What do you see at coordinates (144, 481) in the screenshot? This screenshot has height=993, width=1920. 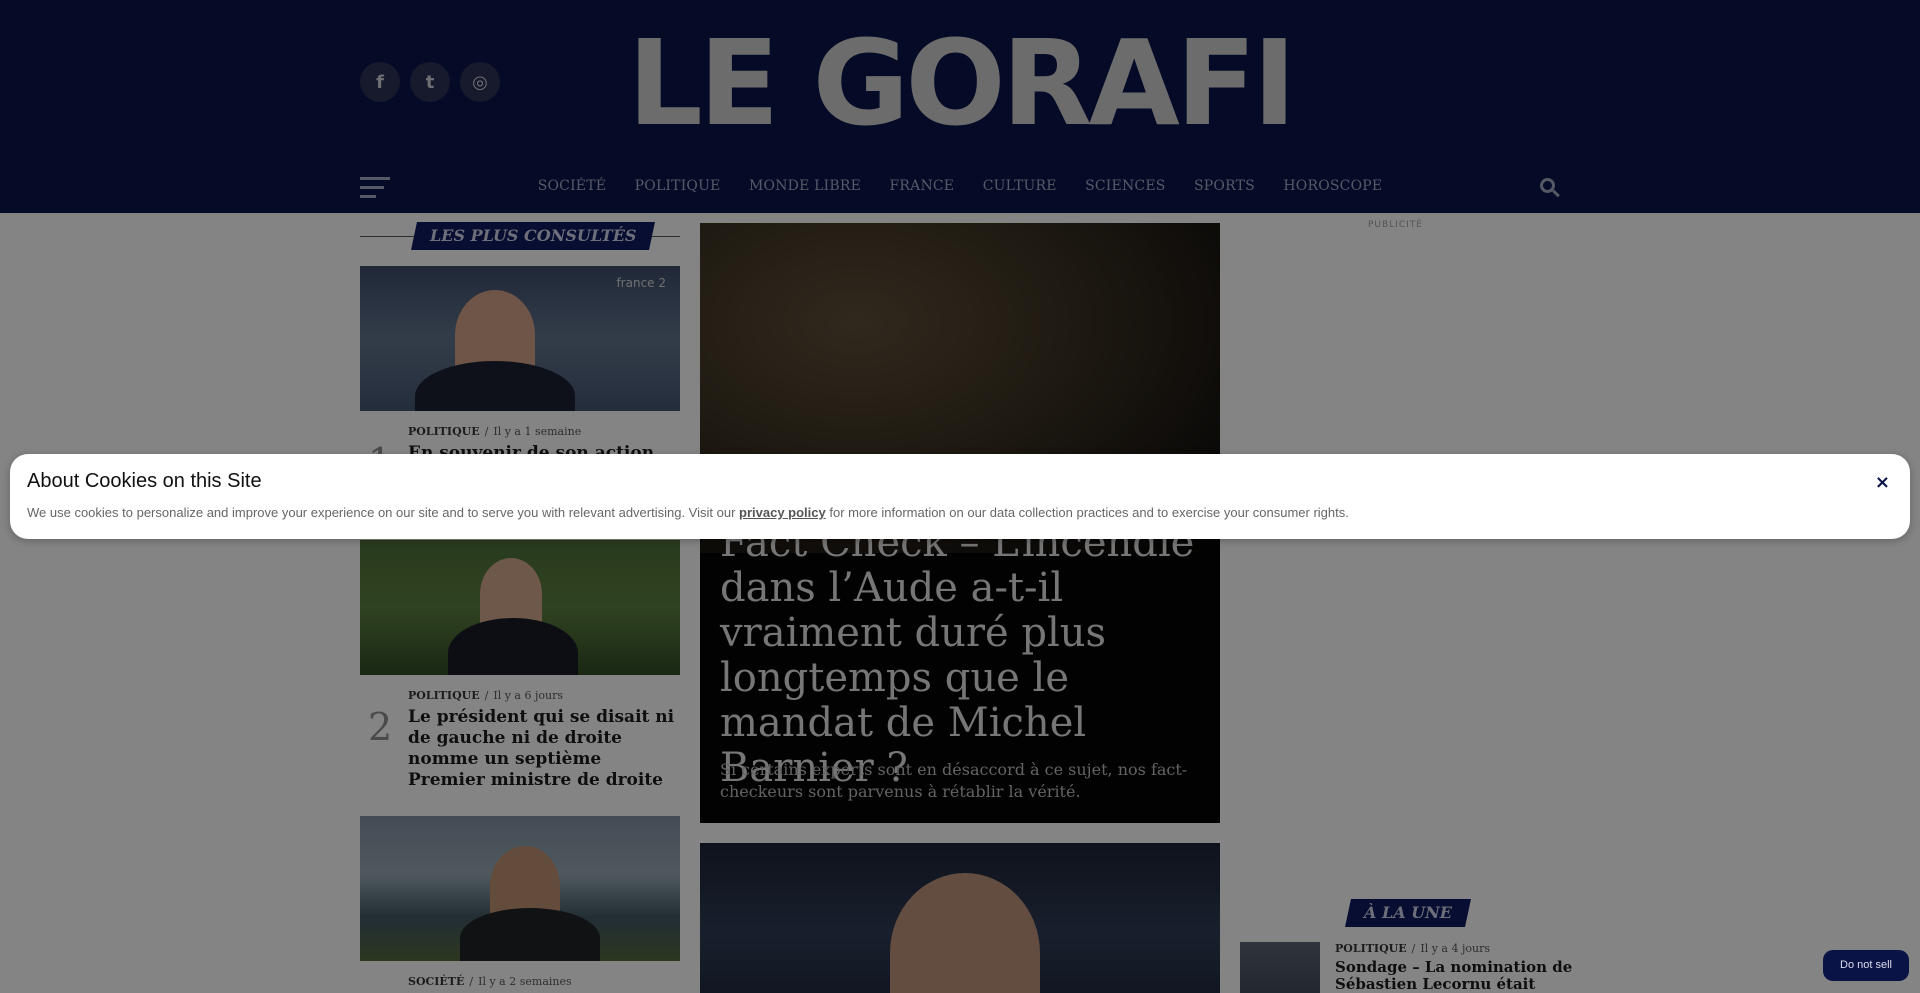 I see `cookie-title: About Cookies on this Site` at bounding box center [144, 481].